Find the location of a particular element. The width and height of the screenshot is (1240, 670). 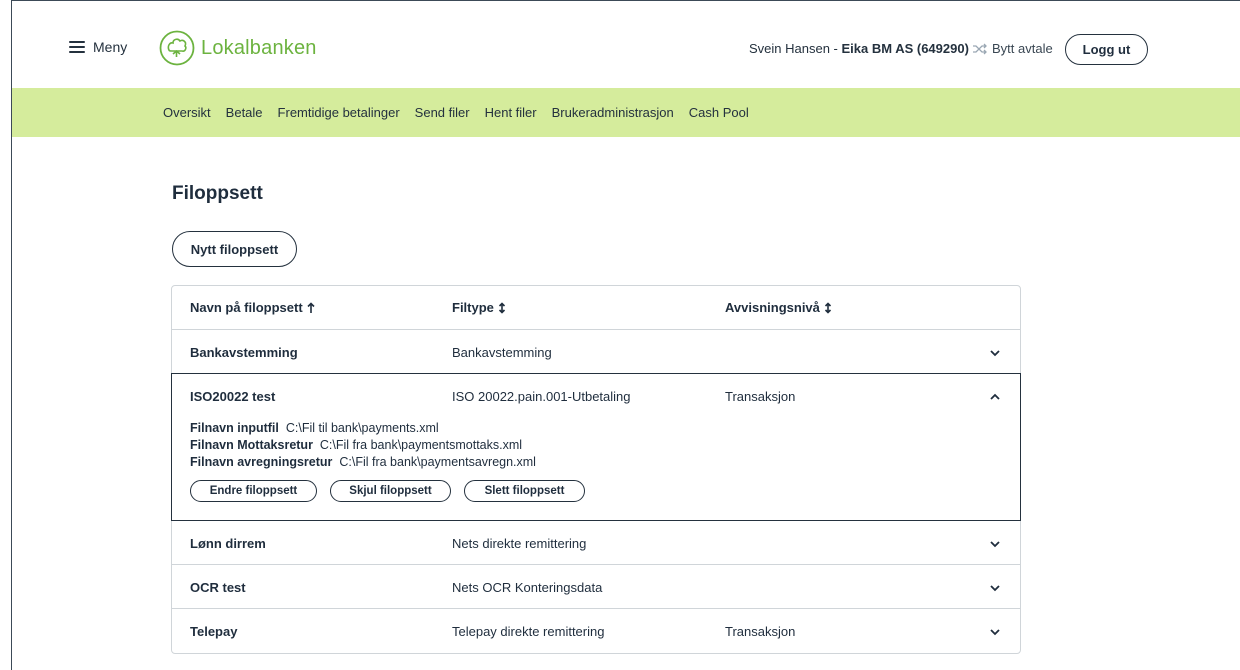

table-row: OCR test Nets OCR Konteringsdata is located at coordinates (596, 587).